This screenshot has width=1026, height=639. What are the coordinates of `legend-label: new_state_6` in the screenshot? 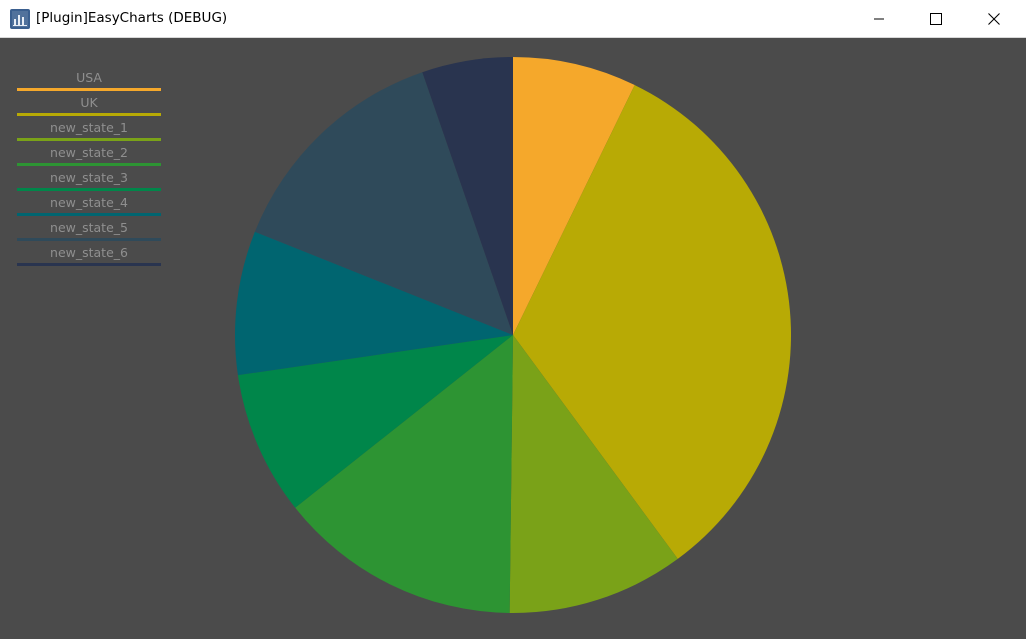 It's located at (89, 252).